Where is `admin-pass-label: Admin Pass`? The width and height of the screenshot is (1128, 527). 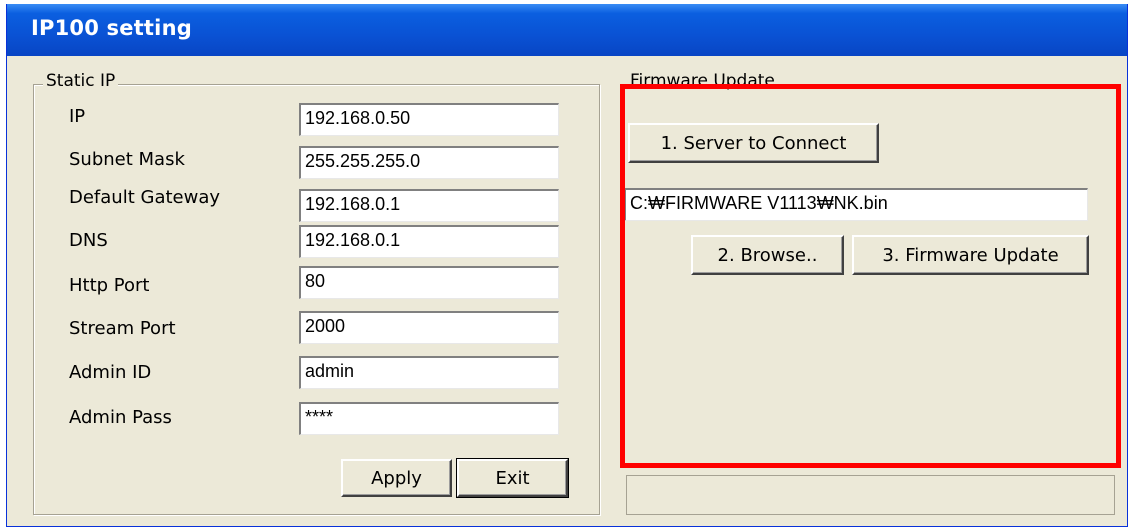
admin-pass-label: Admin Pass is located at coordinates (120, 417).